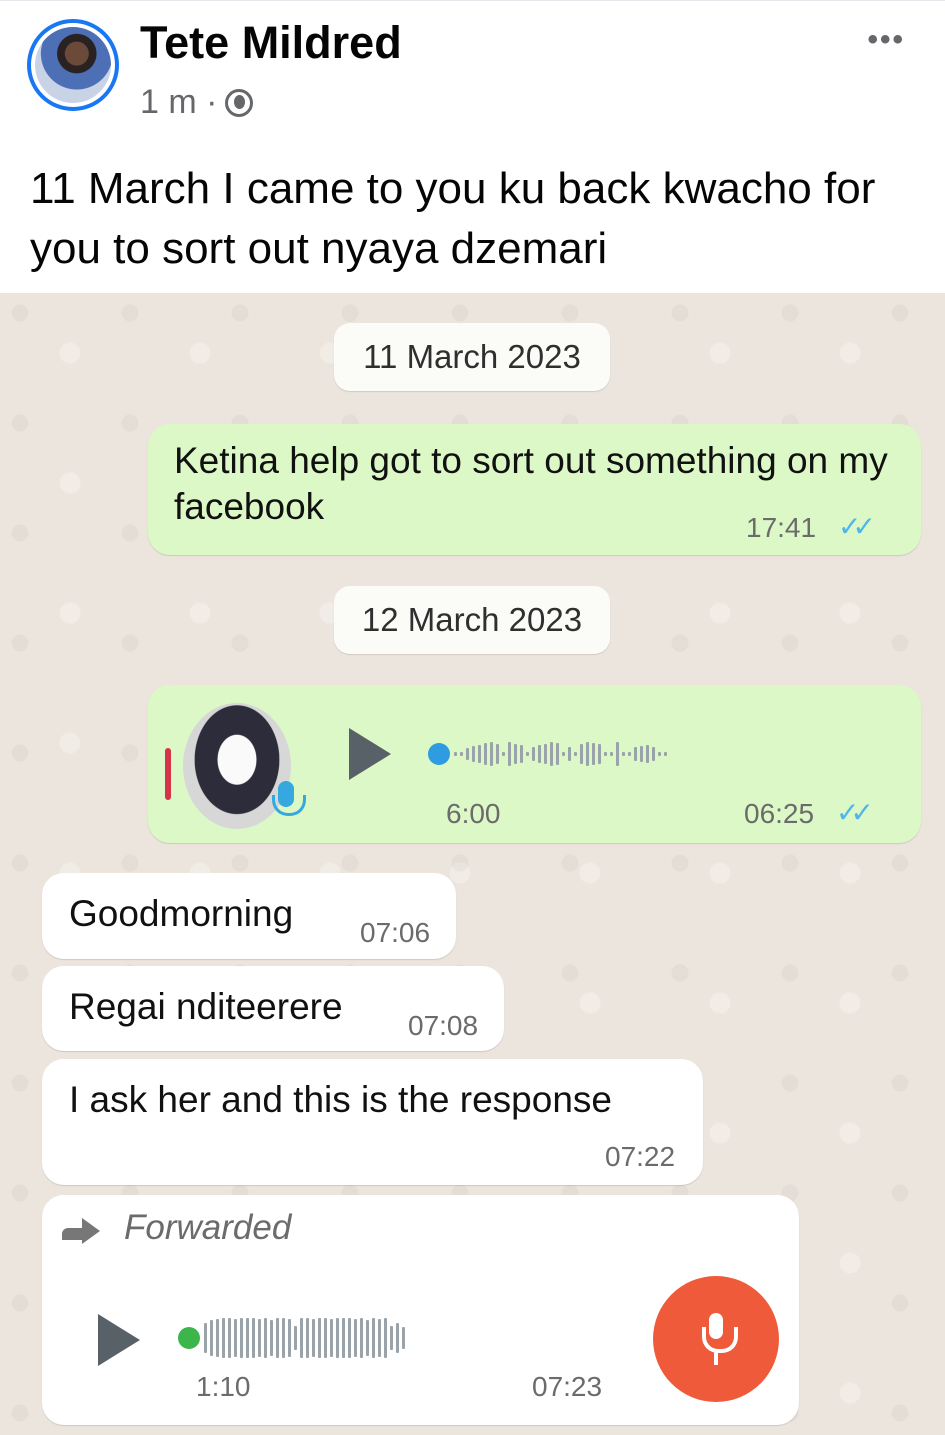 The image size is (945, 1435). What do you see at coordinates (395, 932) in the screenshot?
I see `message-time: 07:06` at bounding box center [395, 932].